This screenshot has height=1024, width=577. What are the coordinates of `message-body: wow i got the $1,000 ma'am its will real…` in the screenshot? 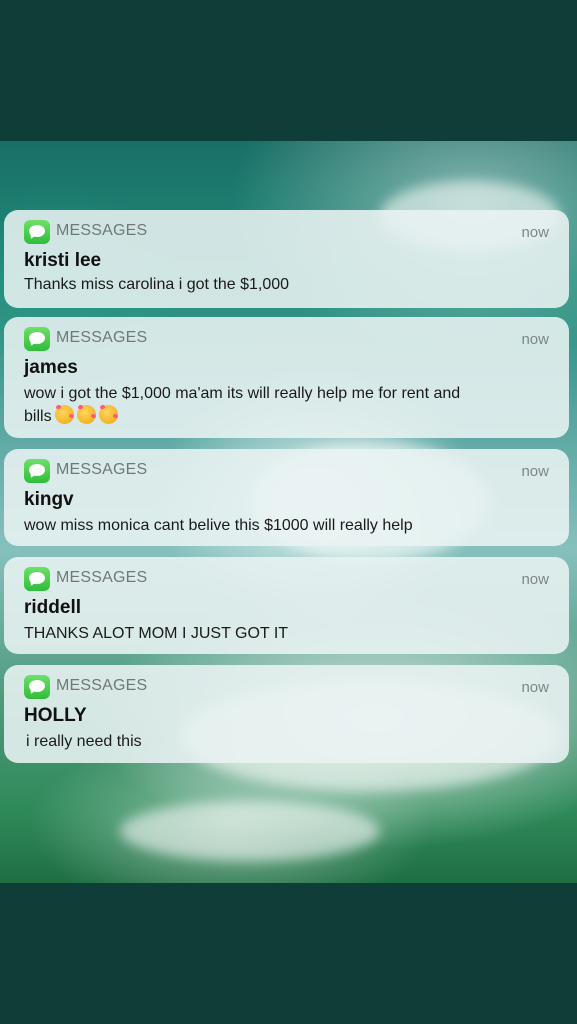 It's located at (284, 405).